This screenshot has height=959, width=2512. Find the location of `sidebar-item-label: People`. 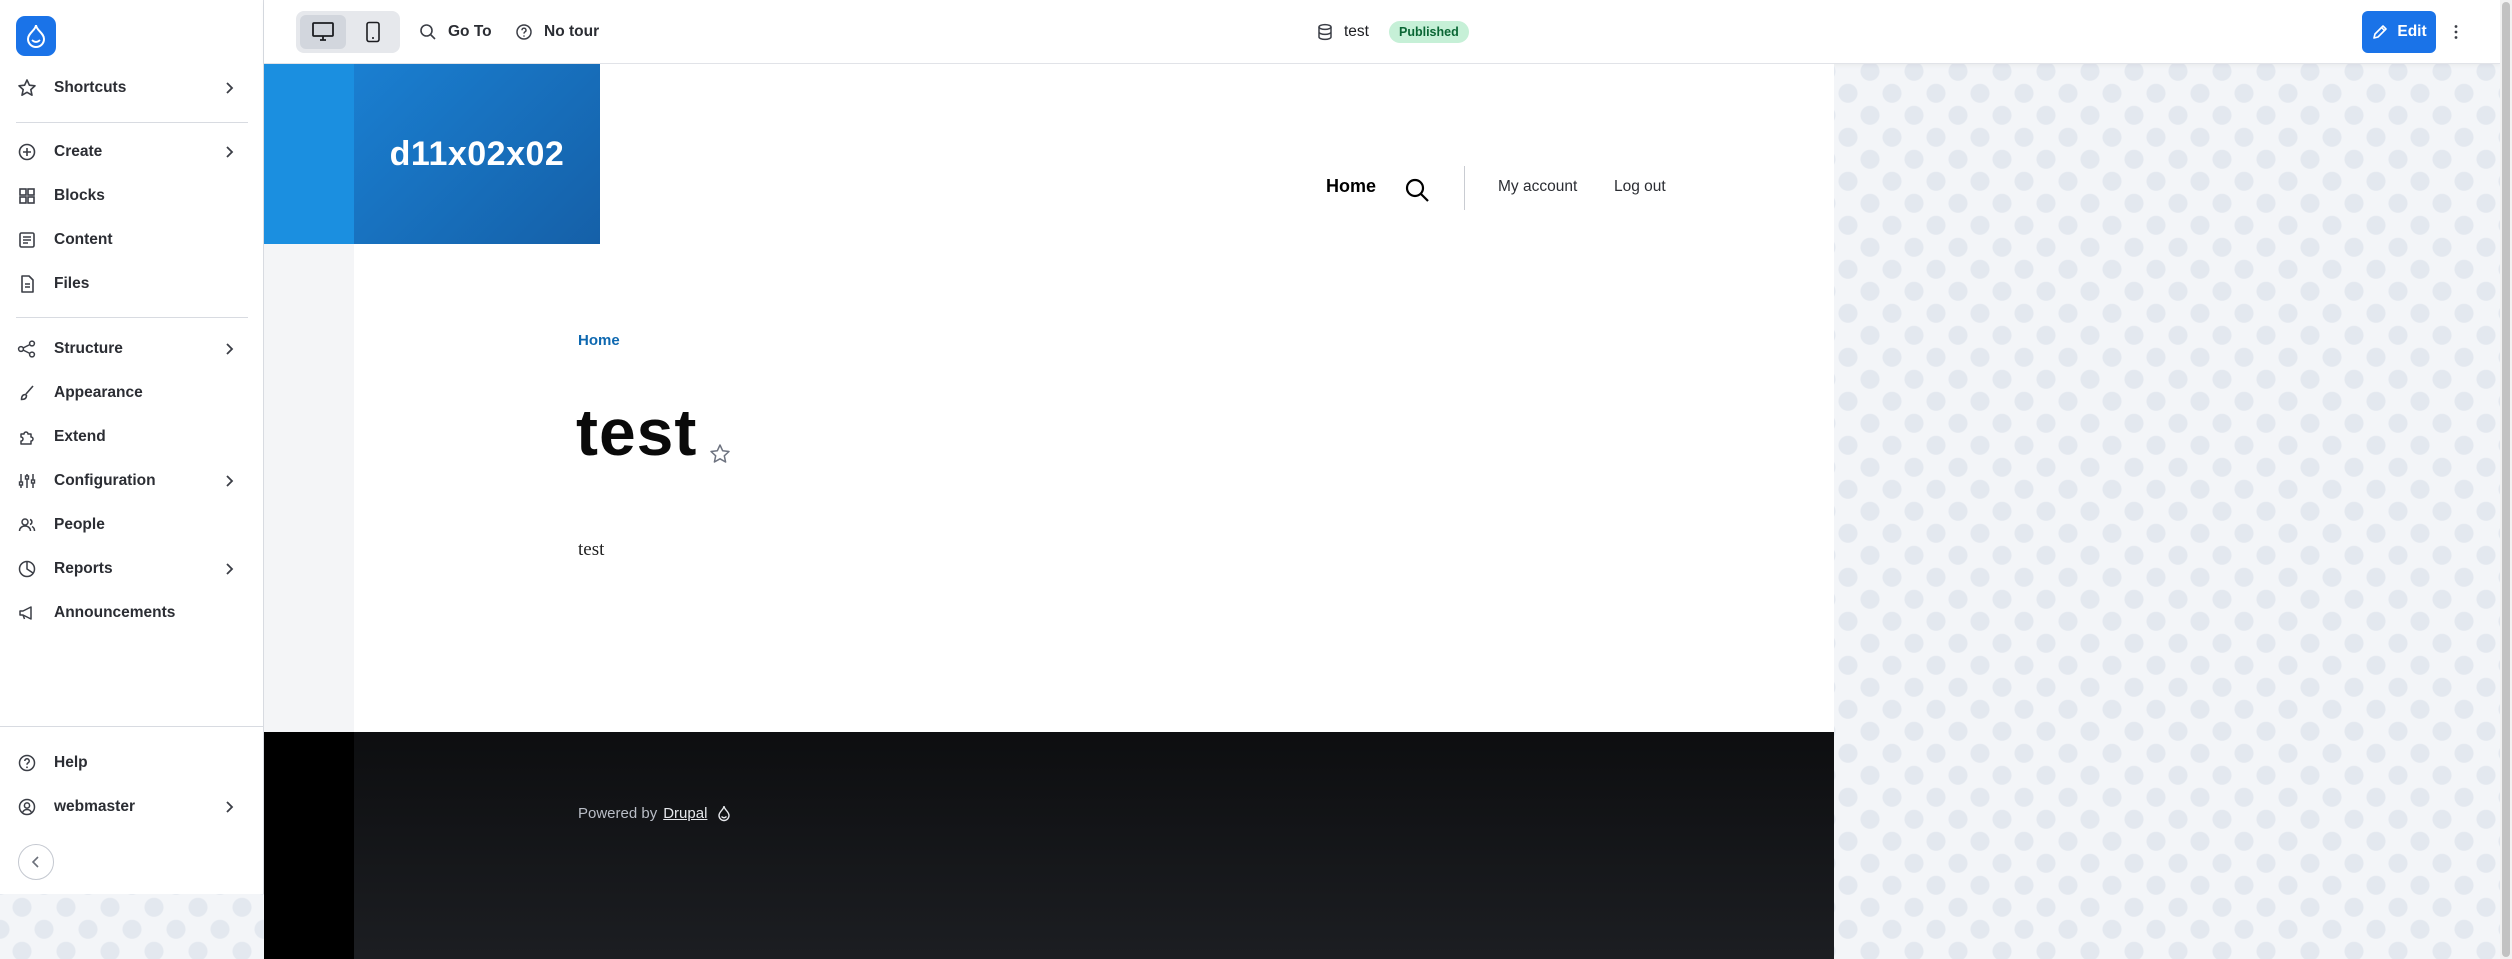

sidebar-item-label: People is located at coordinates (79, 524).